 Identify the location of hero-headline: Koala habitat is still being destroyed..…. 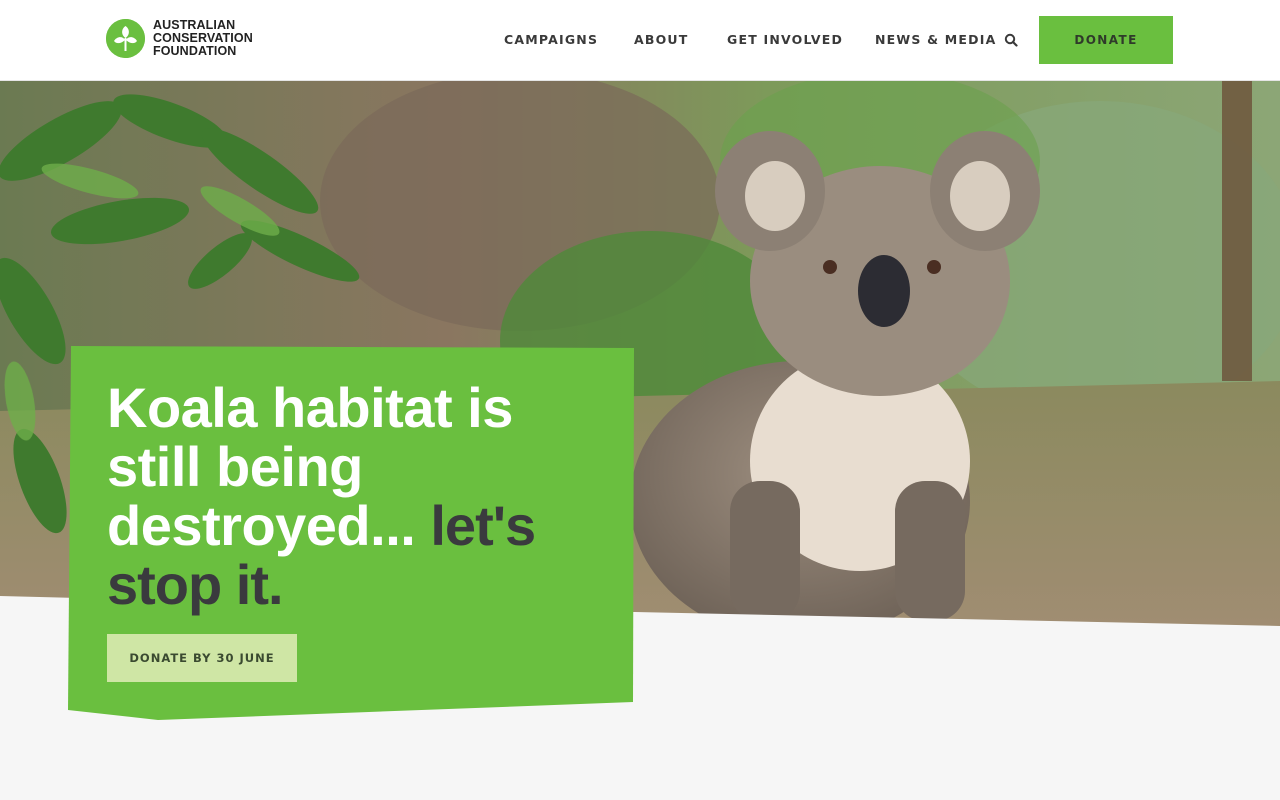
(347, 496).